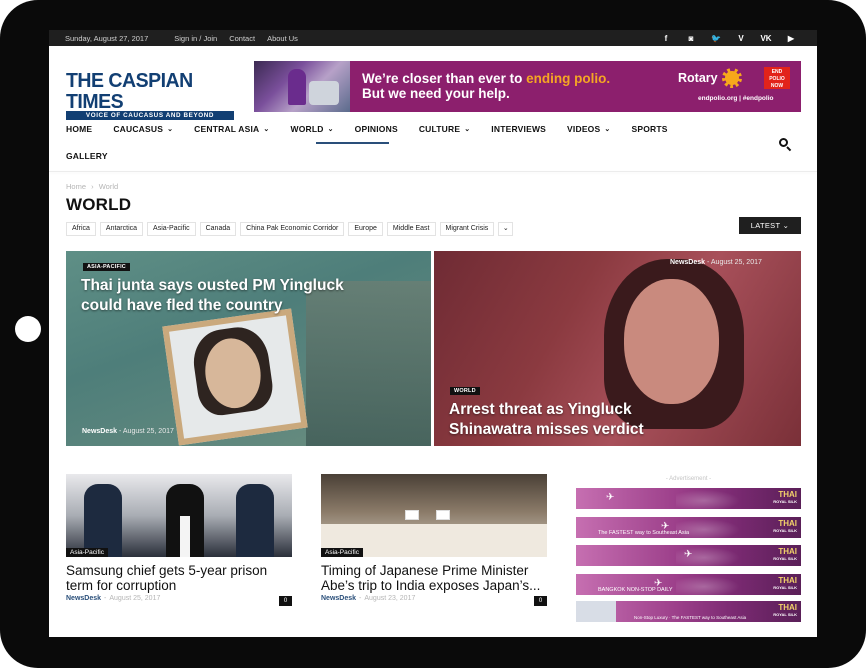  What do you see at coordinates (365, 229) in the screenshot?
I see `tag-europe: Europe` at bounding box center [365, 229].